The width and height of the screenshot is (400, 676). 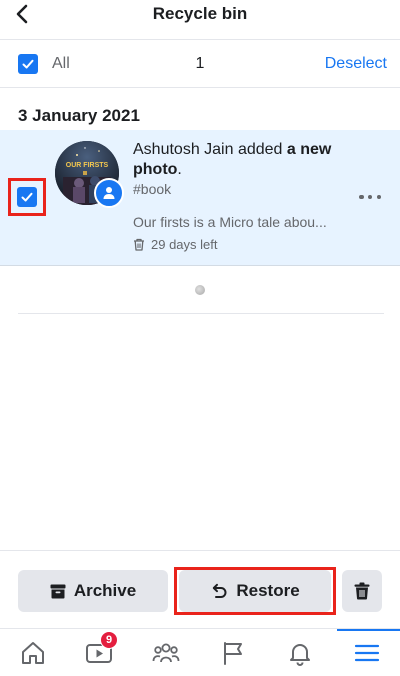 I want to click on tab-notifications, so click(x=300, y=652).